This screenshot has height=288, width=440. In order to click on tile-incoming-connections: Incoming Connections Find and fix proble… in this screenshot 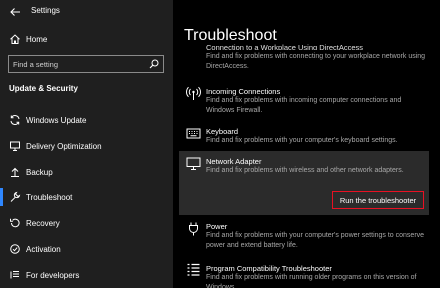, I will do `click(306, 104)`.